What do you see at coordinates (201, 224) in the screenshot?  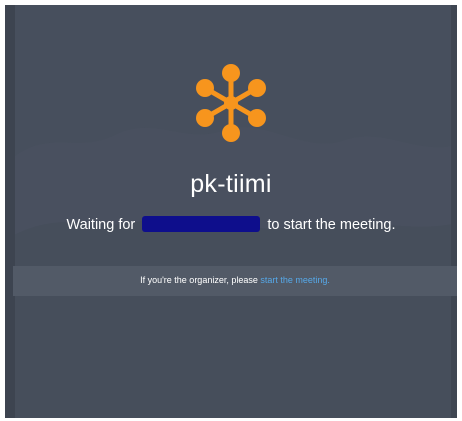 I see `redacted-name` at bounding box center [201, 224].